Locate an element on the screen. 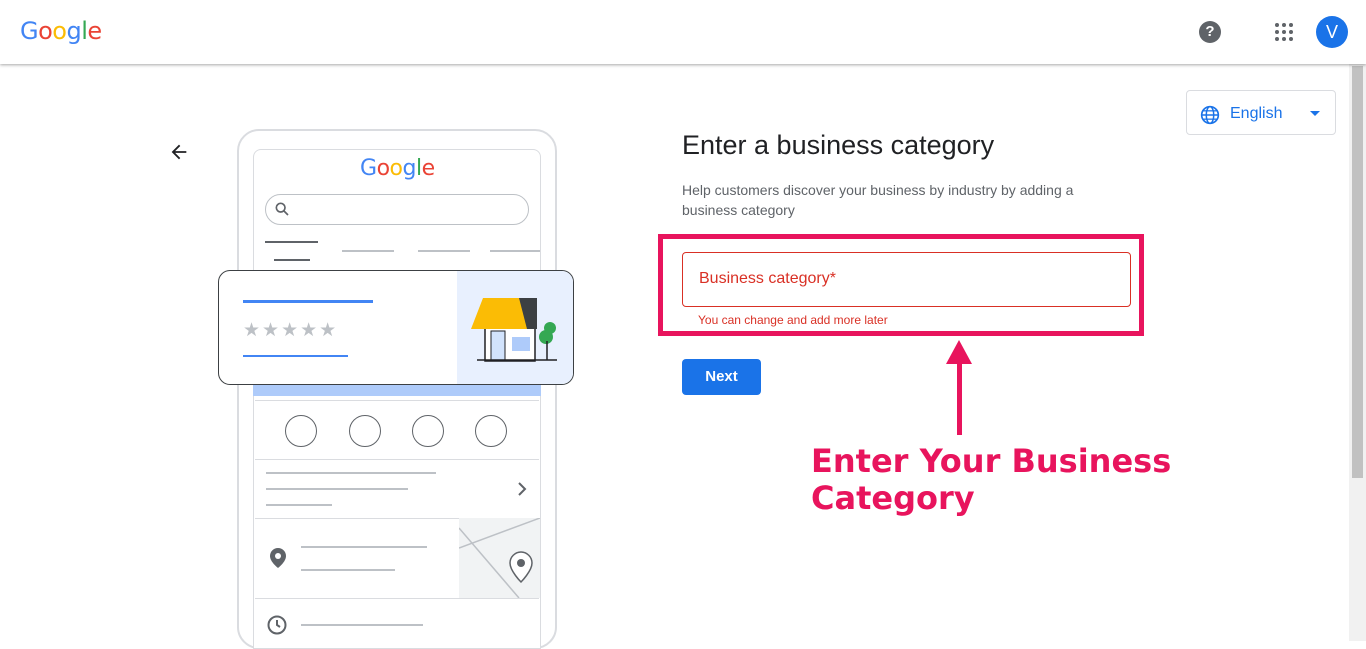 The height and width of the screenshot is (649, 1366). apps-grid-icon is located at coordinates (1284, 32).